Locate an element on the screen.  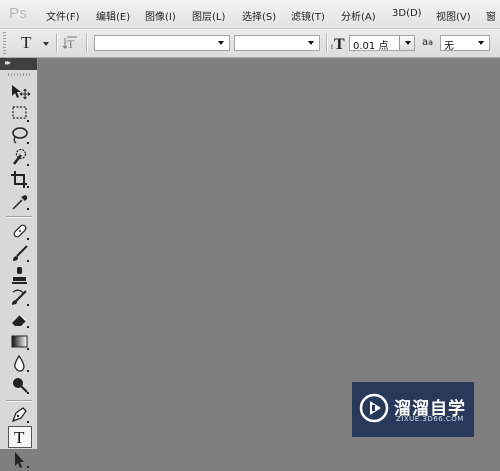
marquee-icon is located at coordinates (20, 114).